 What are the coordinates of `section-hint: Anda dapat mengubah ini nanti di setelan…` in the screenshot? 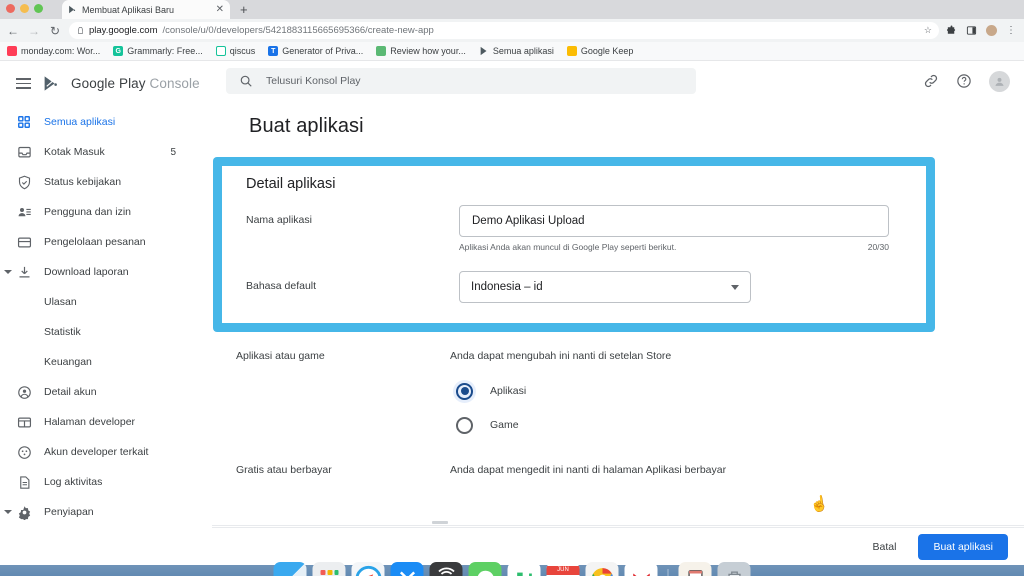 It's located at (561, 356).